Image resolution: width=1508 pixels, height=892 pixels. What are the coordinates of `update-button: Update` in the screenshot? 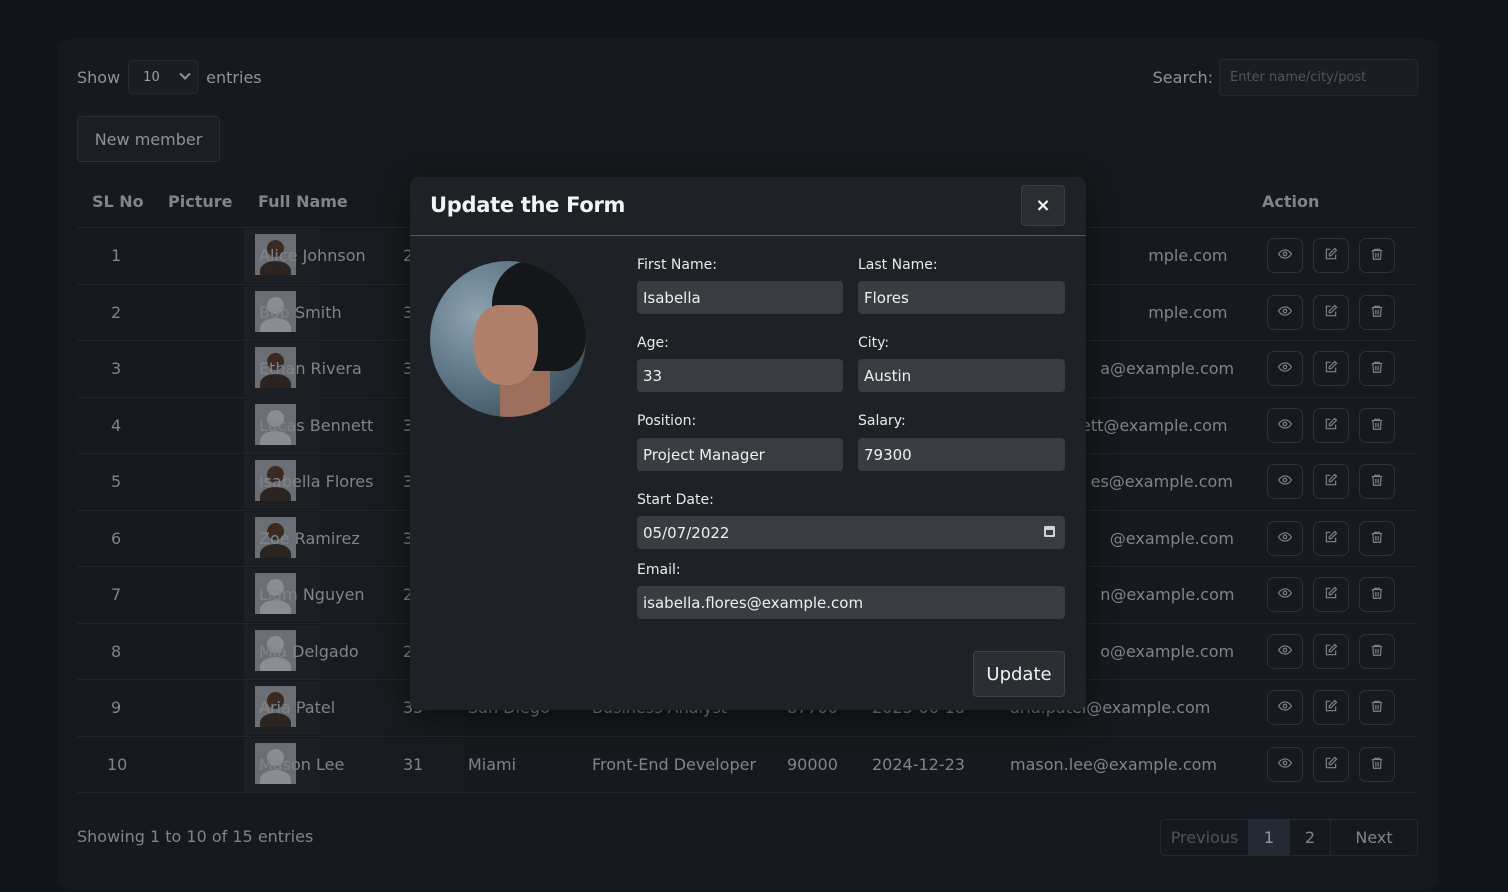 It's located at (1019, 674).